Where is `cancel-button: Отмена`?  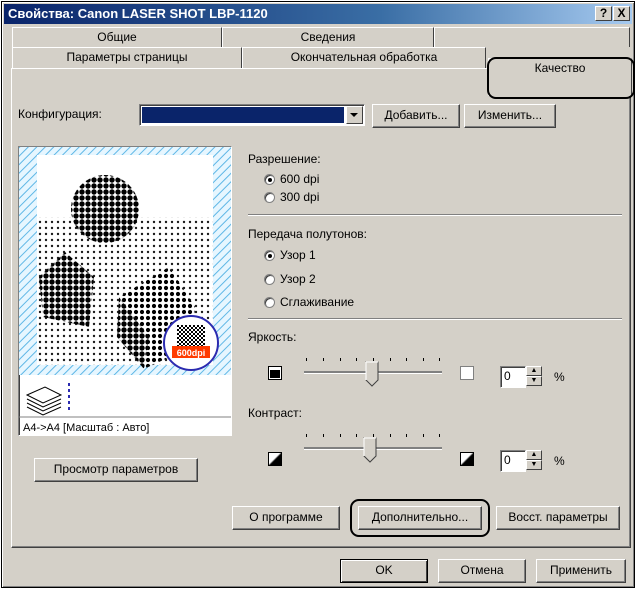
cancel-button: Отмена is located at coordinates (482, 571).